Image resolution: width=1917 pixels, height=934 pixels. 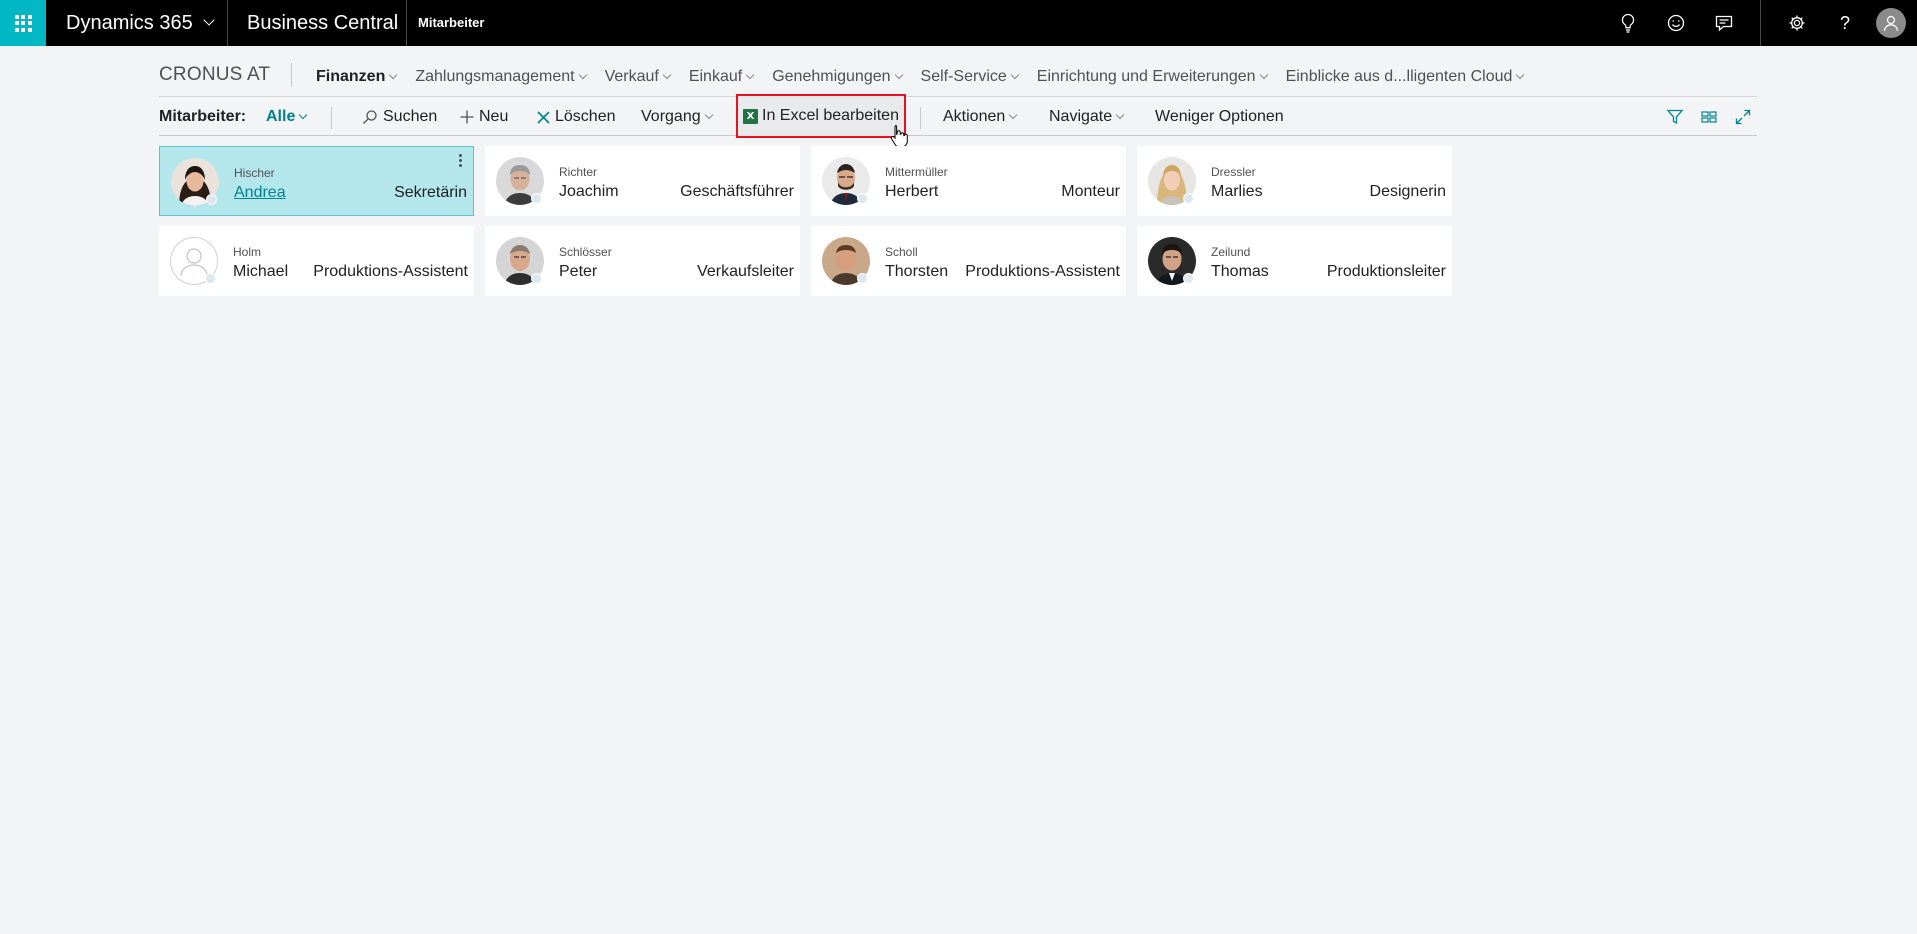 I want to click on list-title: Mitarbeiter:, so click(x=203, y=116).